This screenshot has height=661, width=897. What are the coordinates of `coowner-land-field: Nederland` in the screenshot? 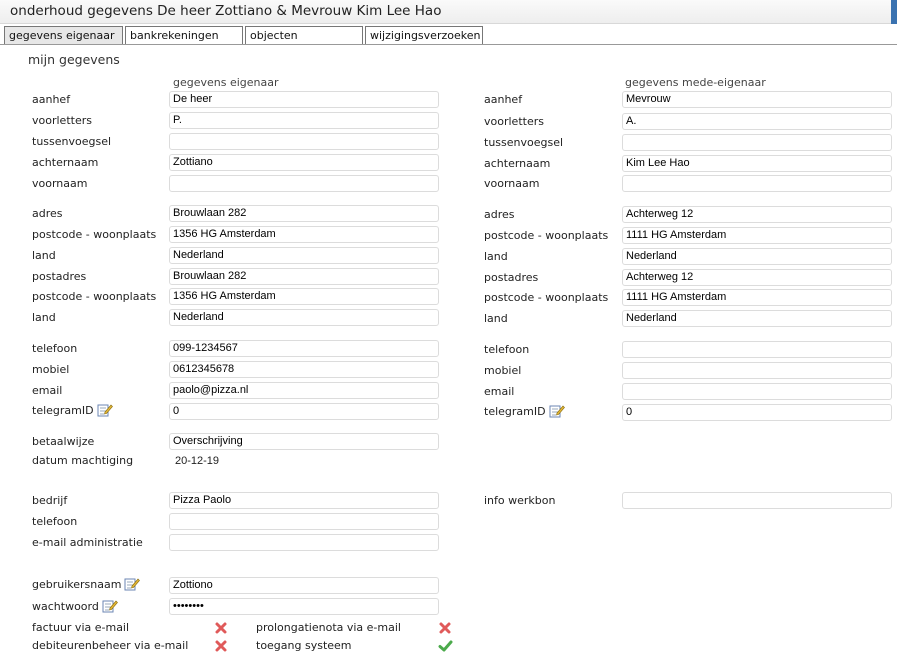 It's located at (757, 256).